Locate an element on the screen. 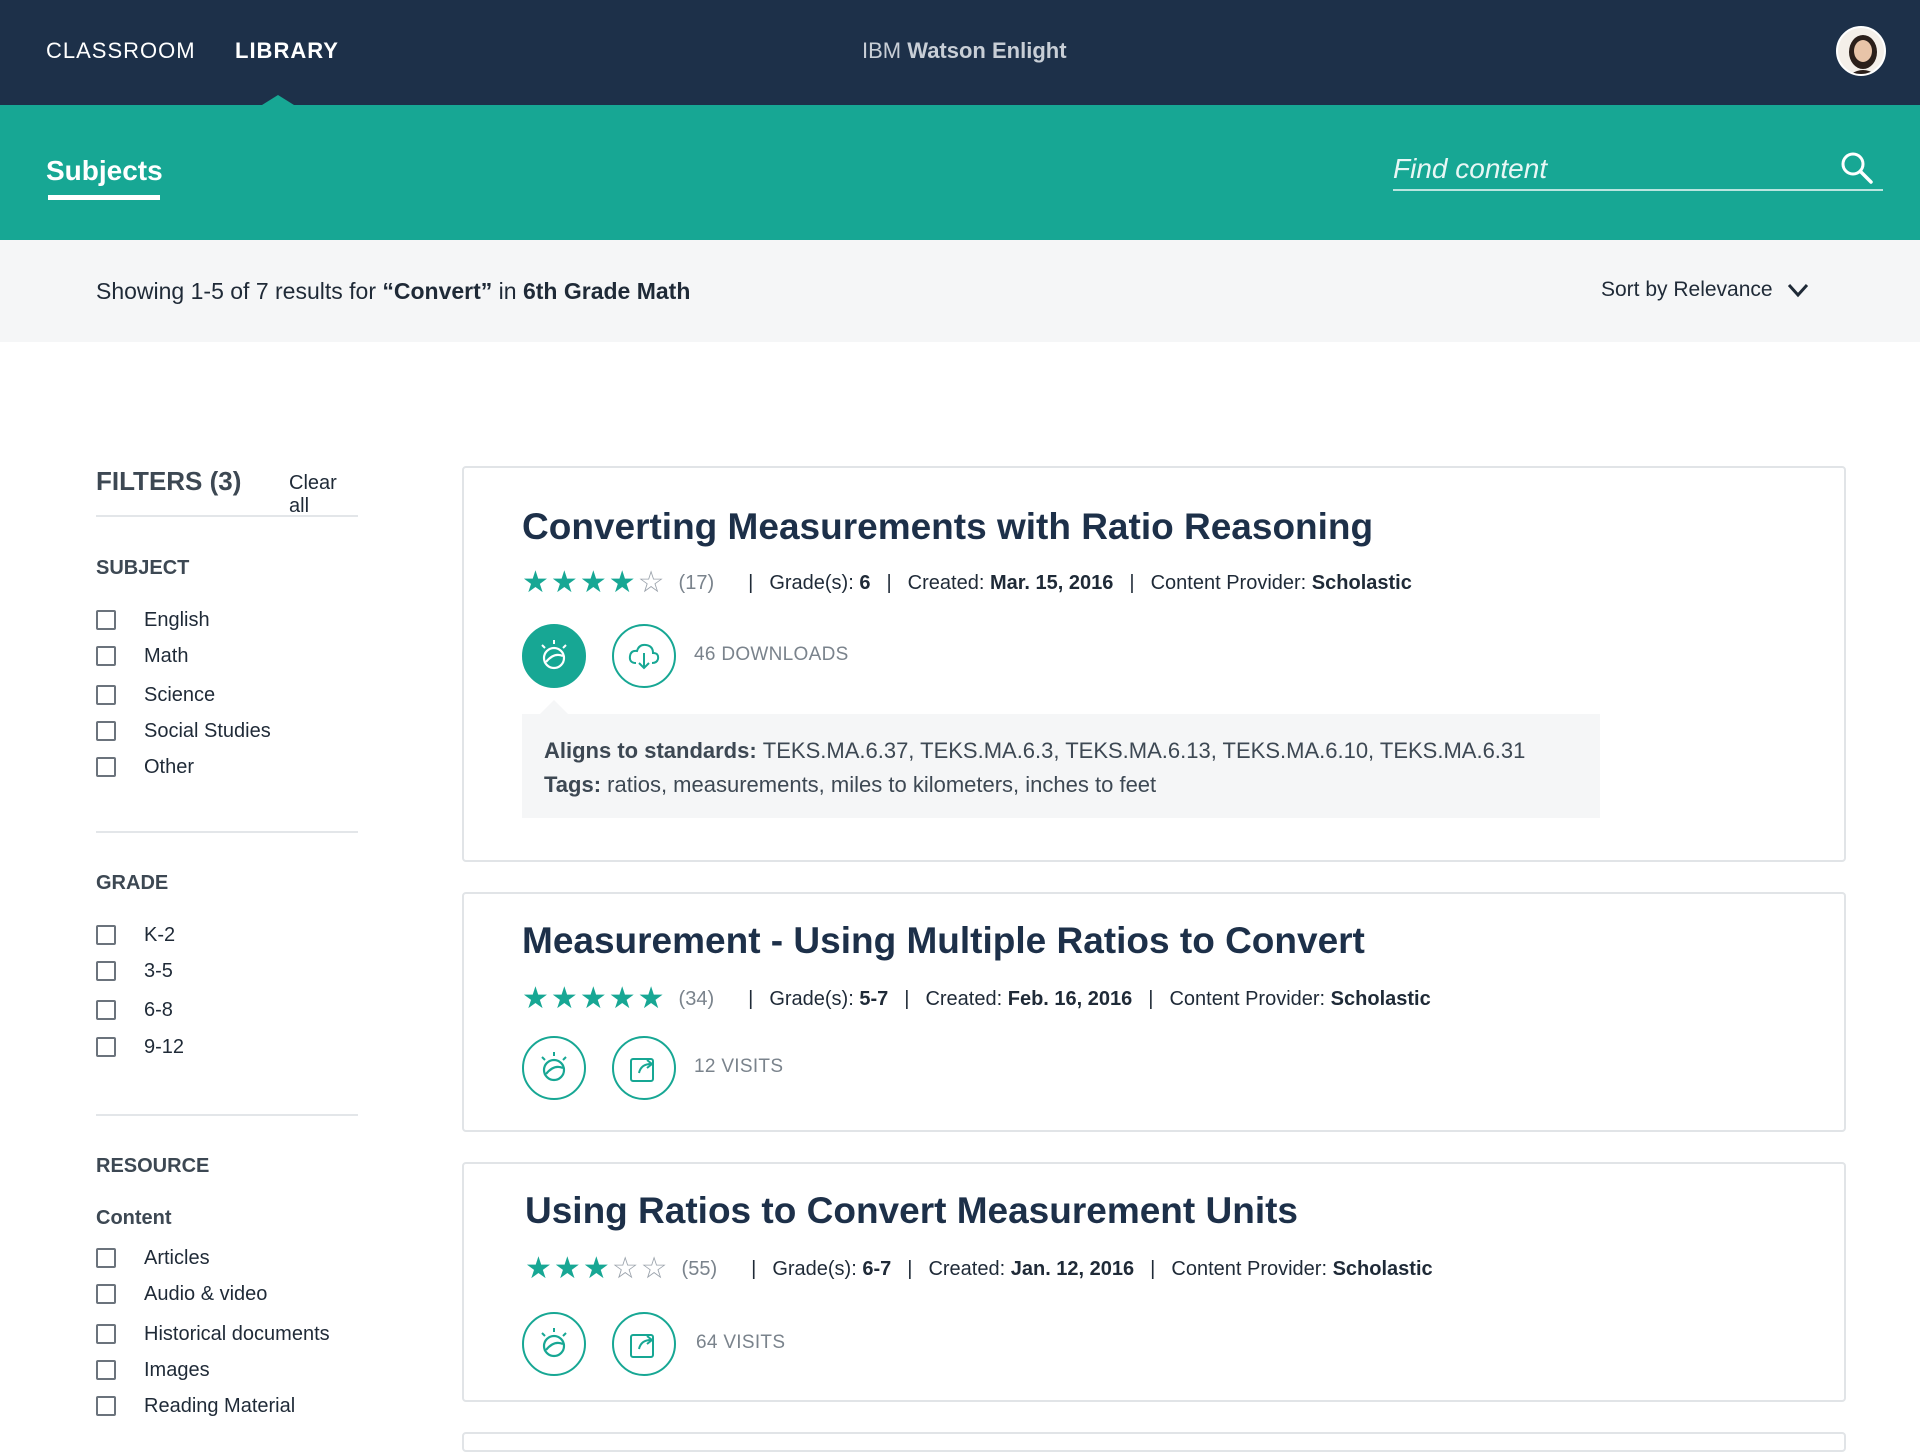 The width and height of the screenshot is (1920, 1452). sort-dropdown: Sort by Relevance is located at coordinates (1687, 290).